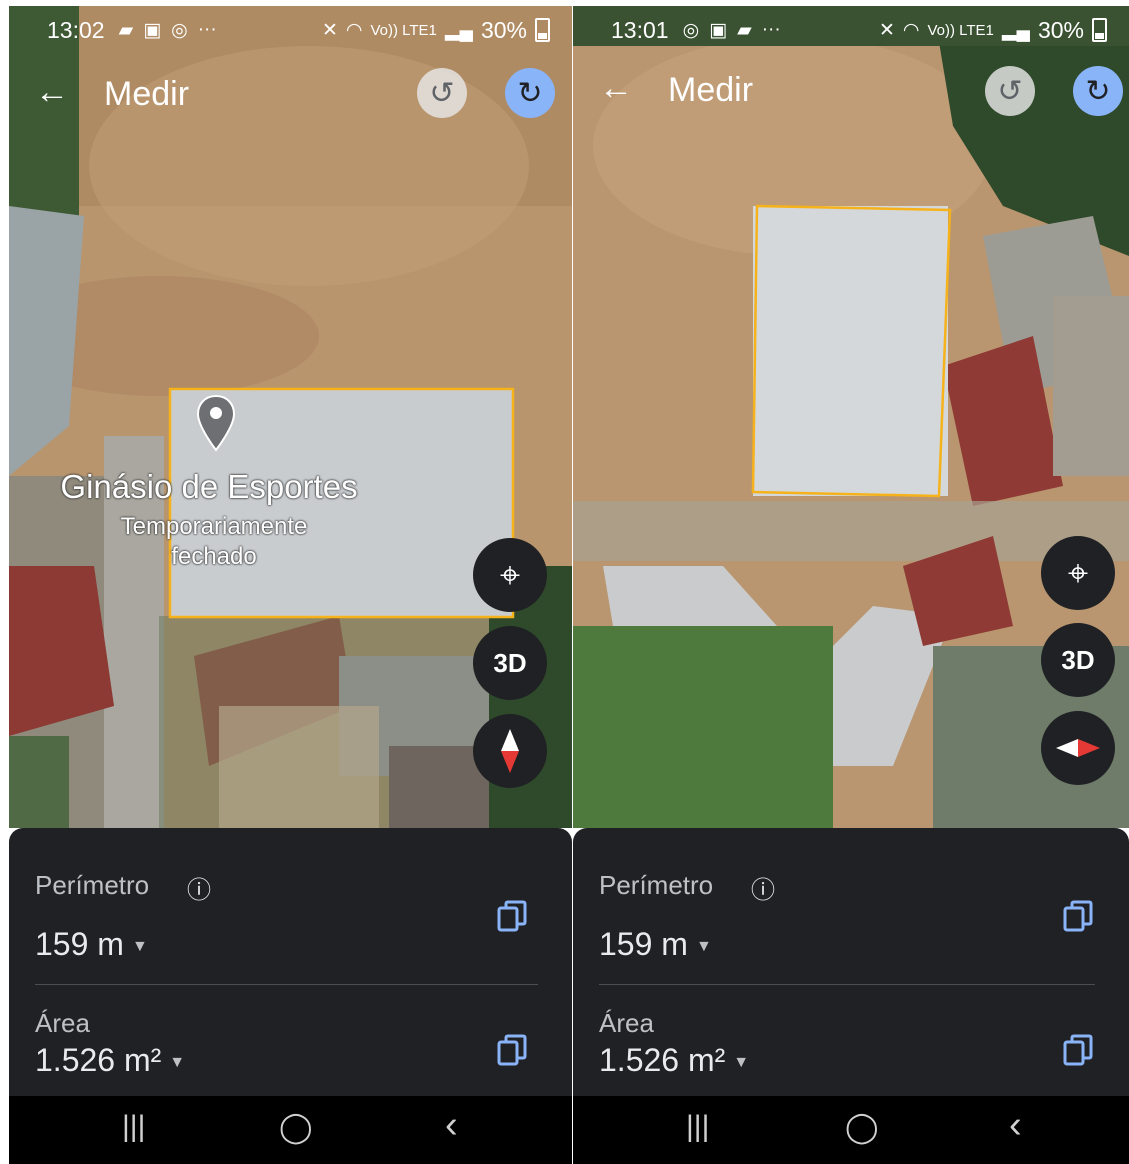  What do you see at coordinates (76, 29) in the screenshot?
I see `status-time: 13:02` at bounding box center [76, 29].